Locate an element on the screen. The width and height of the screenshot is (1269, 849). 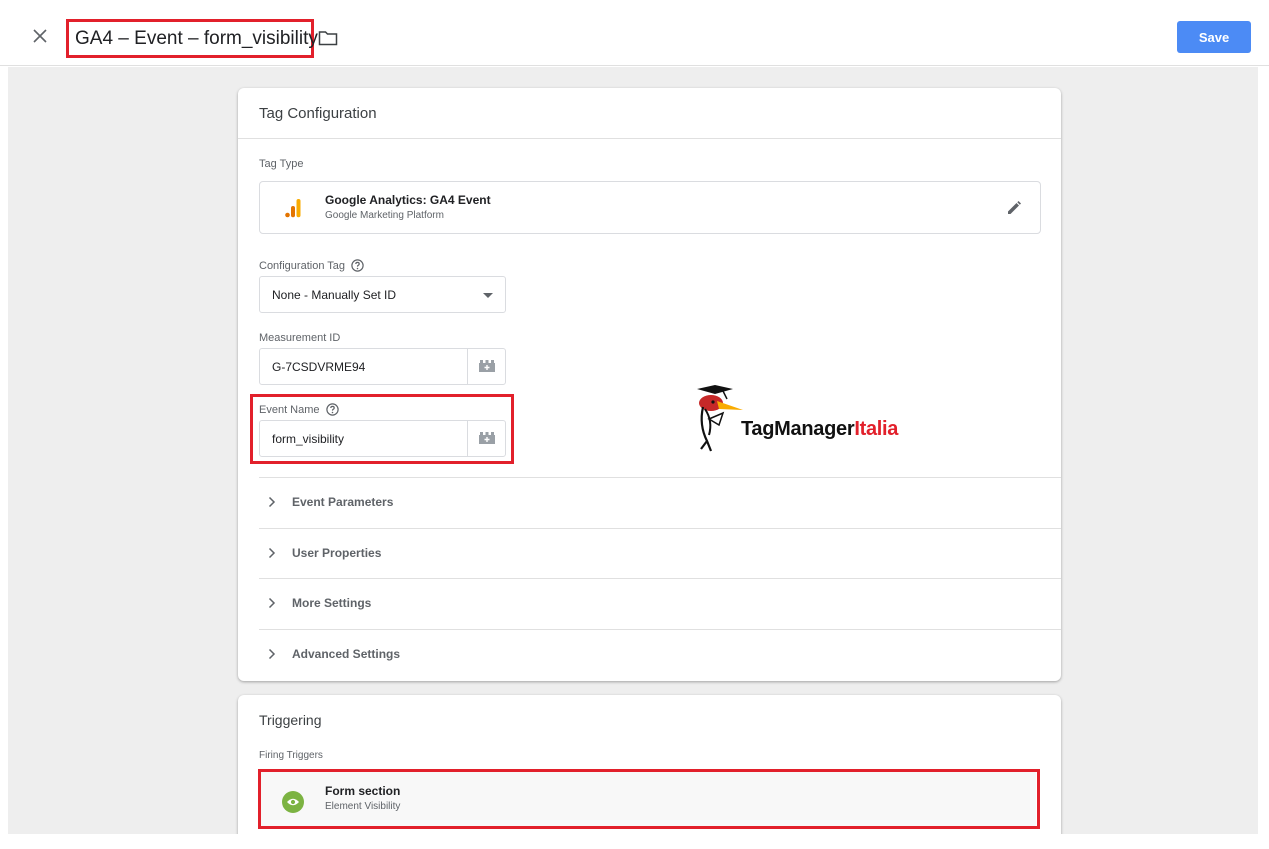
event-name-label-text: Event Name is located at coordinates (289, 409).